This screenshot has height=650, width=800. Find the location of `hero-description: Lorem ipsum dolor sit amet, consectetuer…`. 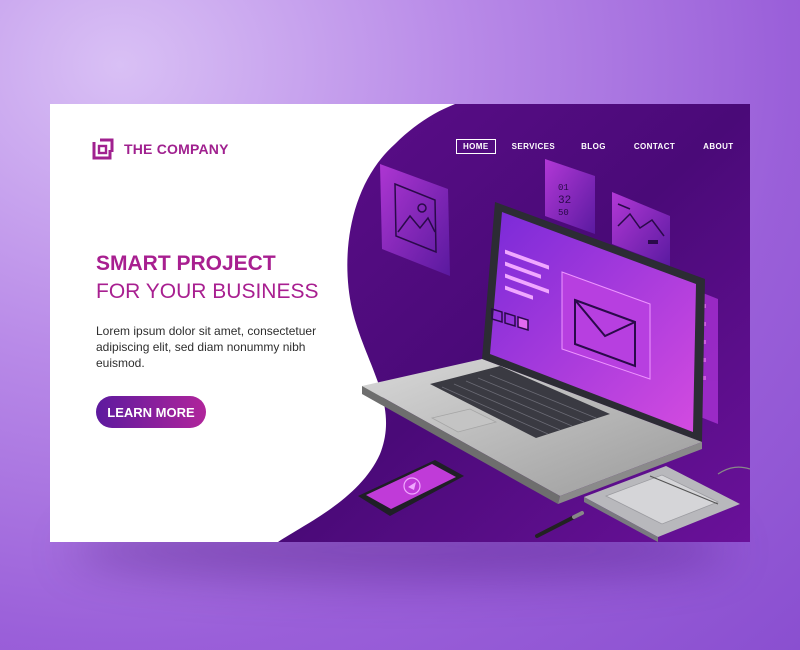

hero-description: Lorem ipsum dolor sit amet, consectetuer… is located at coordinates (206, 347).